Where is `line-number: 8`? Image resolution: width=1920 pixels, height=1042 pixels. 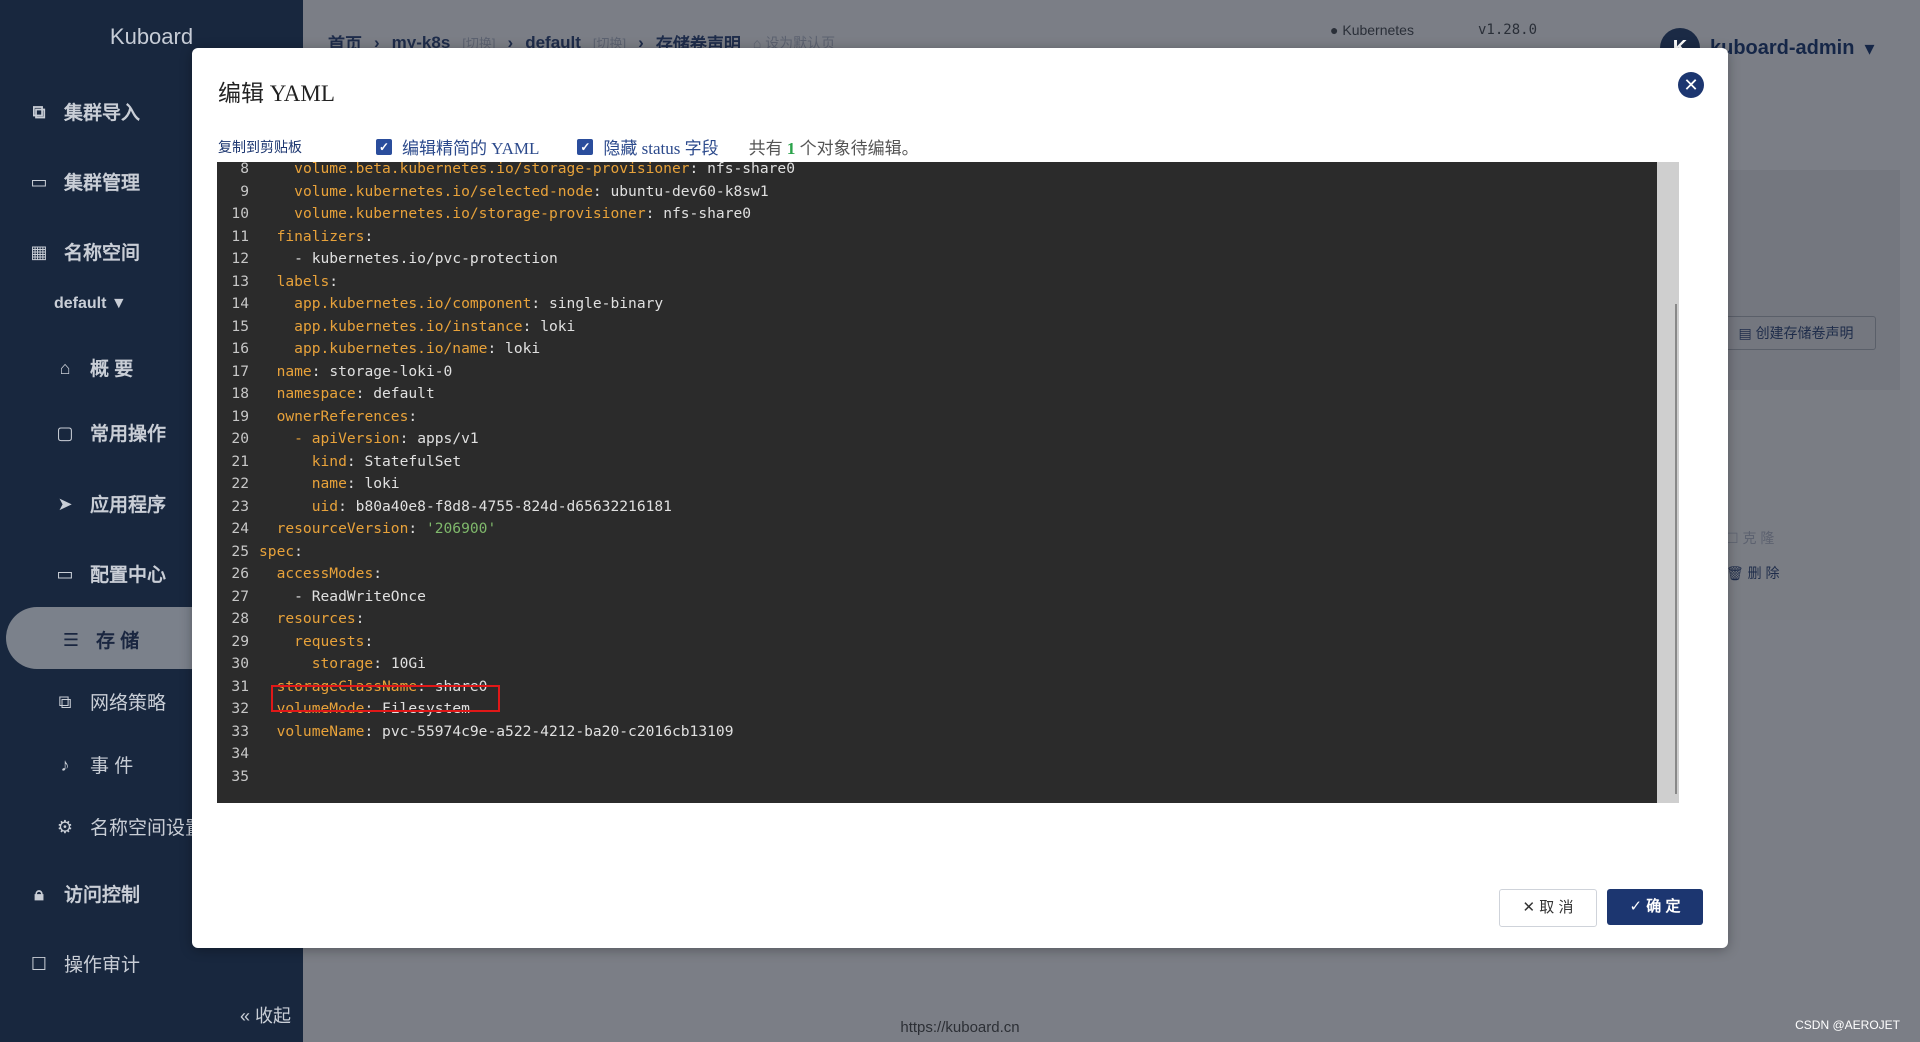 line-number: 8 is located at coordinates (244, 169).